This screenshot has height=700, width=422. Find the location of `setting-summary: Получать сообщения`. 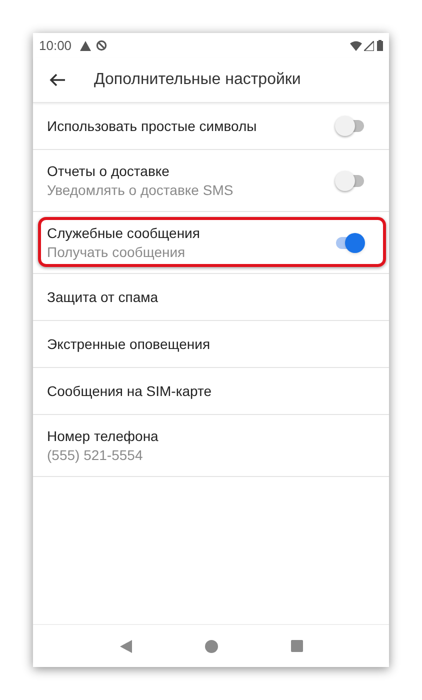

setting-summary: Получать сообщения is located at coordinates (116, 252).